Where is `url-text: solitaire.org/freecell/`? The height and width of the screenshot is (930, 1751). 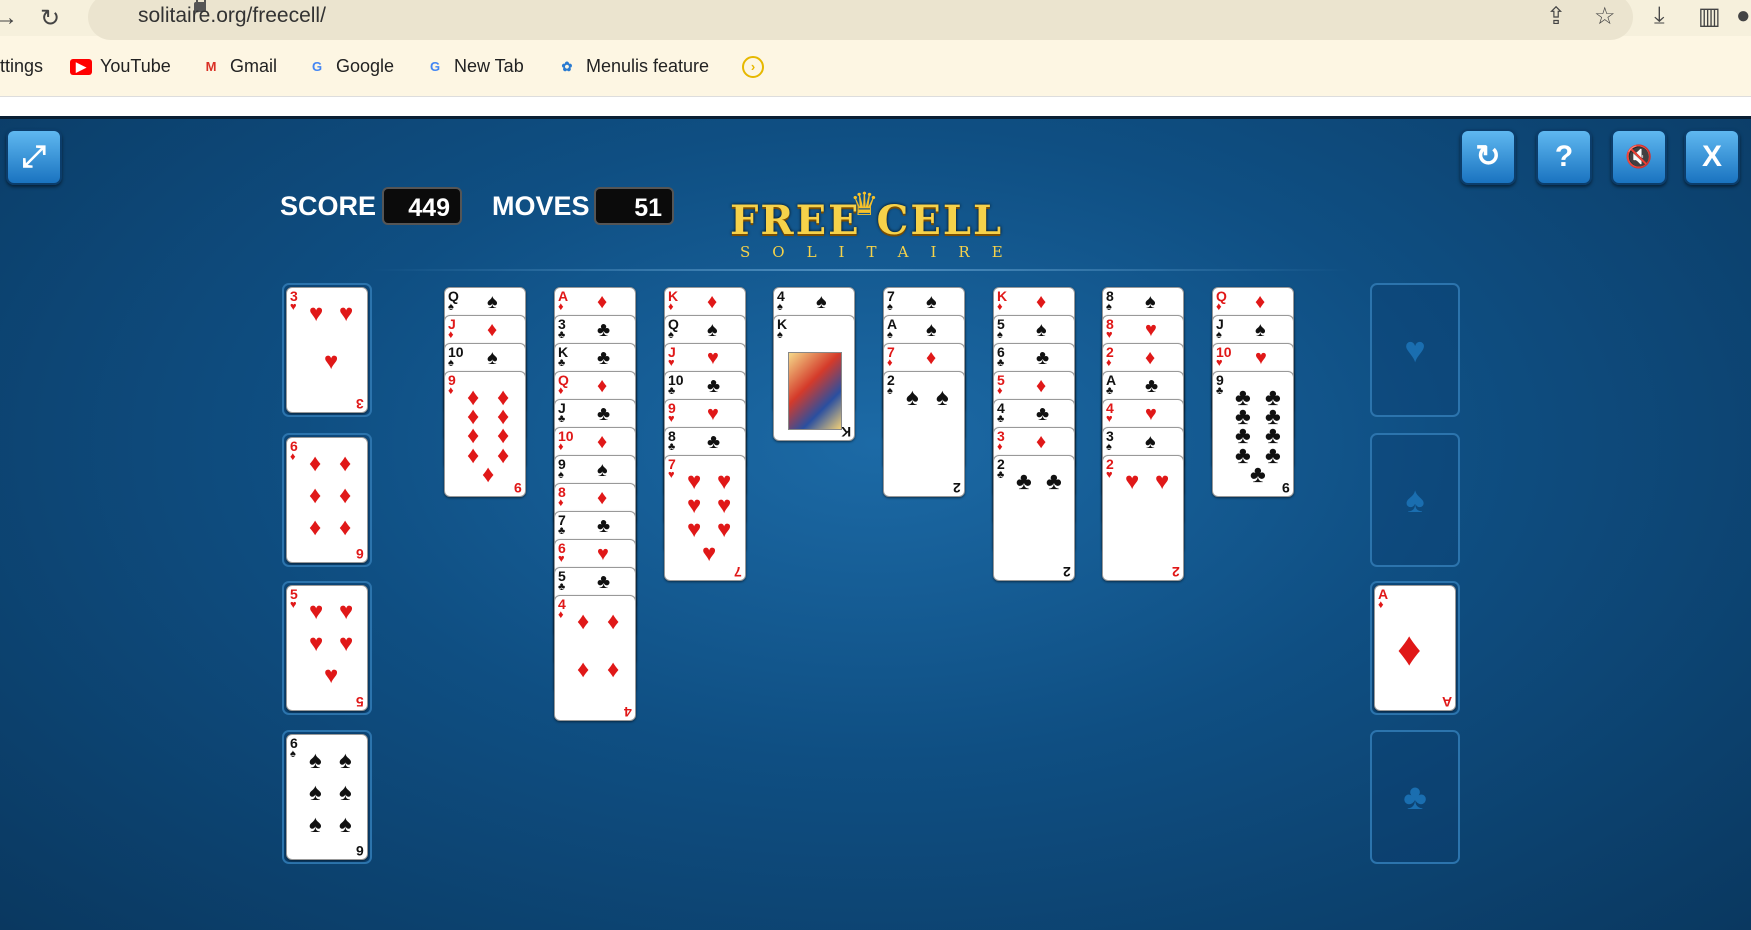 url-text: solitaire.org/freecell/ is located at coordinates (232, 16).